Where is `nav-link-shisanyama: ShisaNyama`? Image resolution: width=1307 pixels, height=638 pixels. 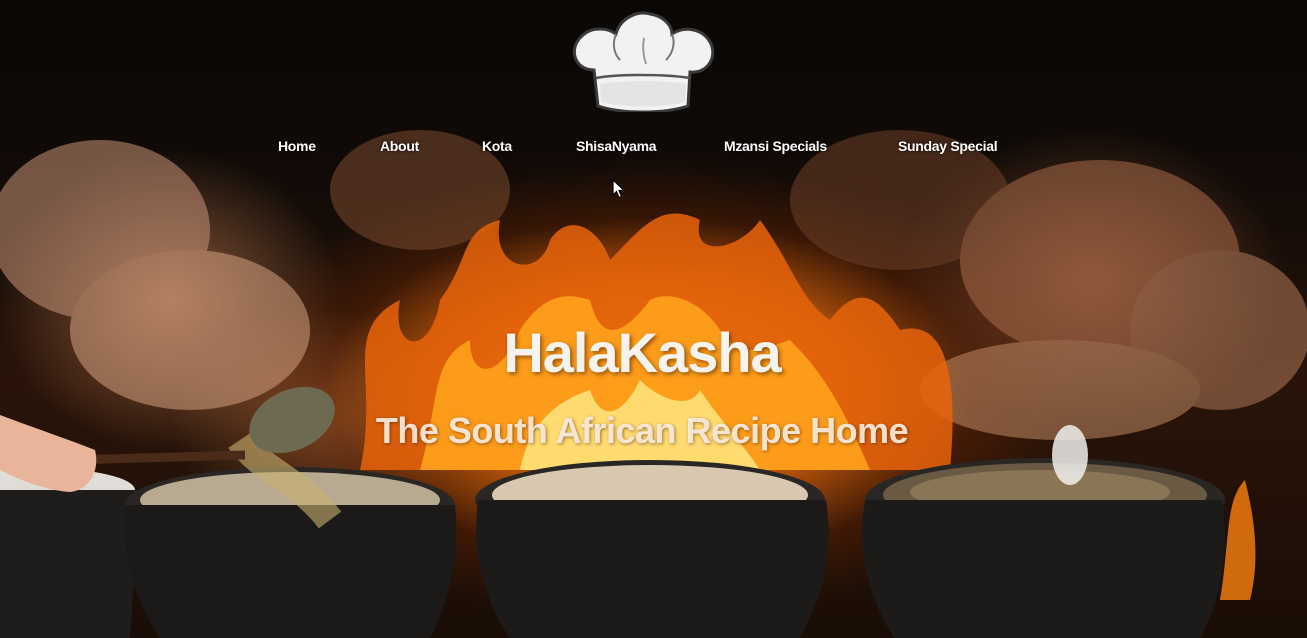
nav-link-shisanyama: ShisaNyama is located at coordinates (616, 146).